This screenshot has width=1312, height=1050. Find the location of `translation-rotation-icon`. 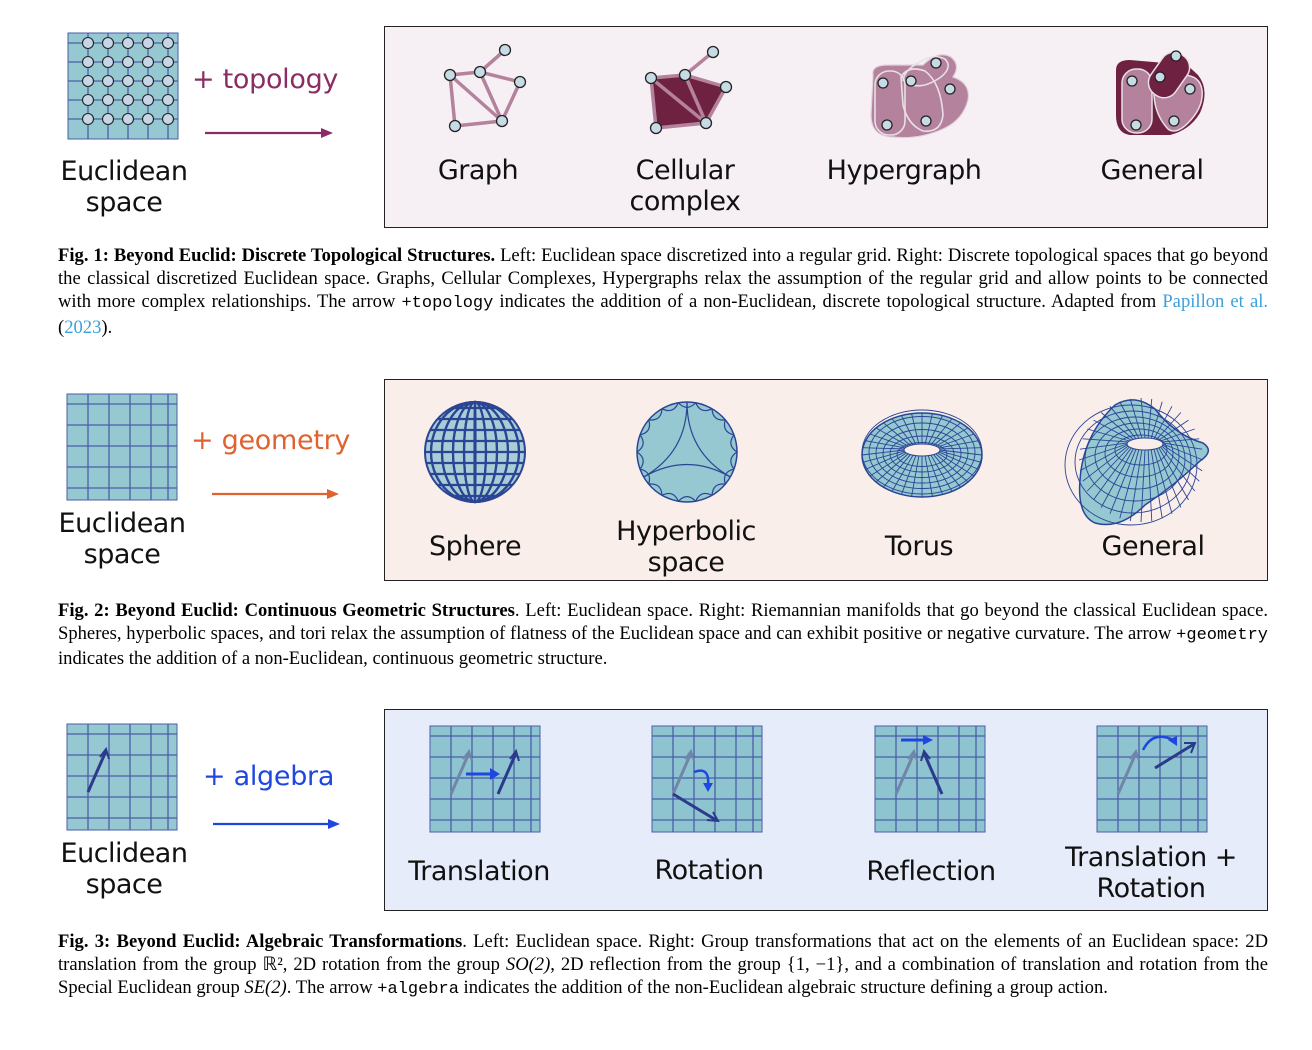

translation-rotation-icon is located at coordinates (1152, 779).